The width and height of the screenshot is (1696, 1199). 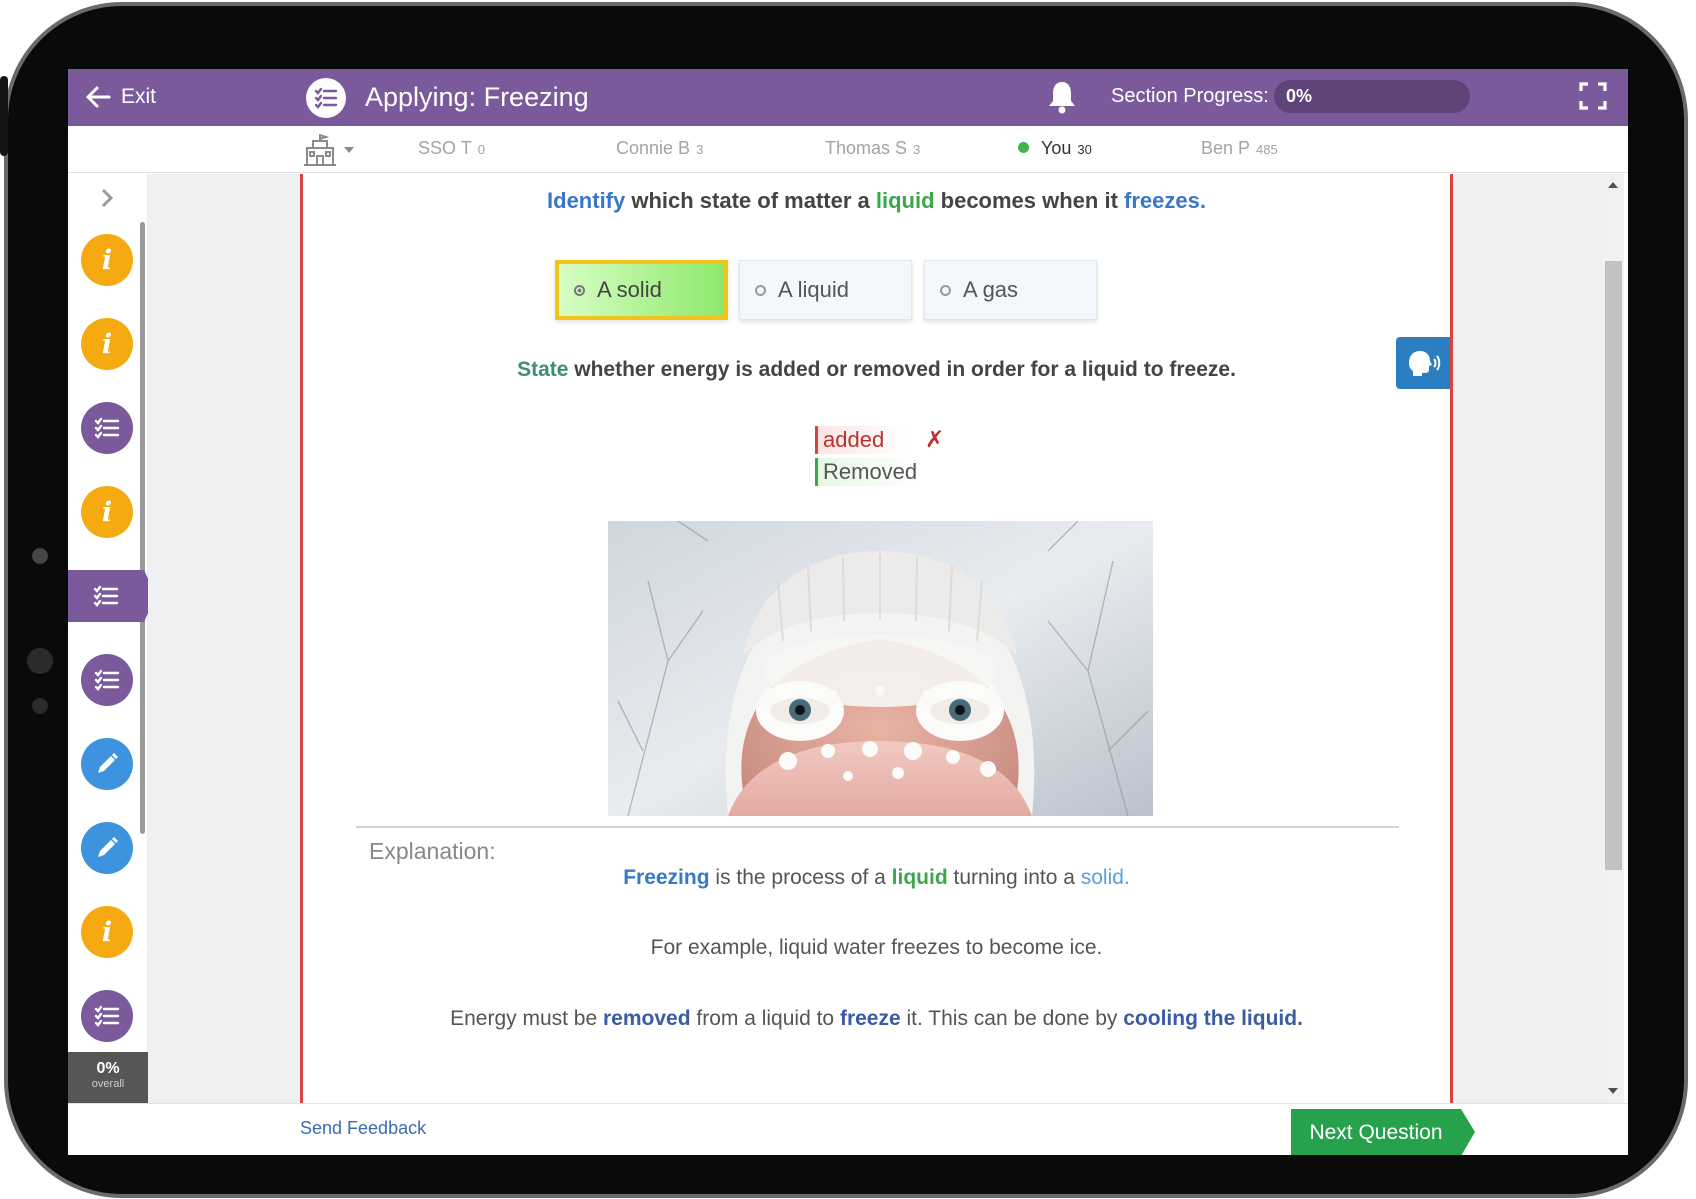 What do you see at coordinates (1613, 565) in the screenshot?
I see `scroll-thumb` at bounding box center [1613, 565].